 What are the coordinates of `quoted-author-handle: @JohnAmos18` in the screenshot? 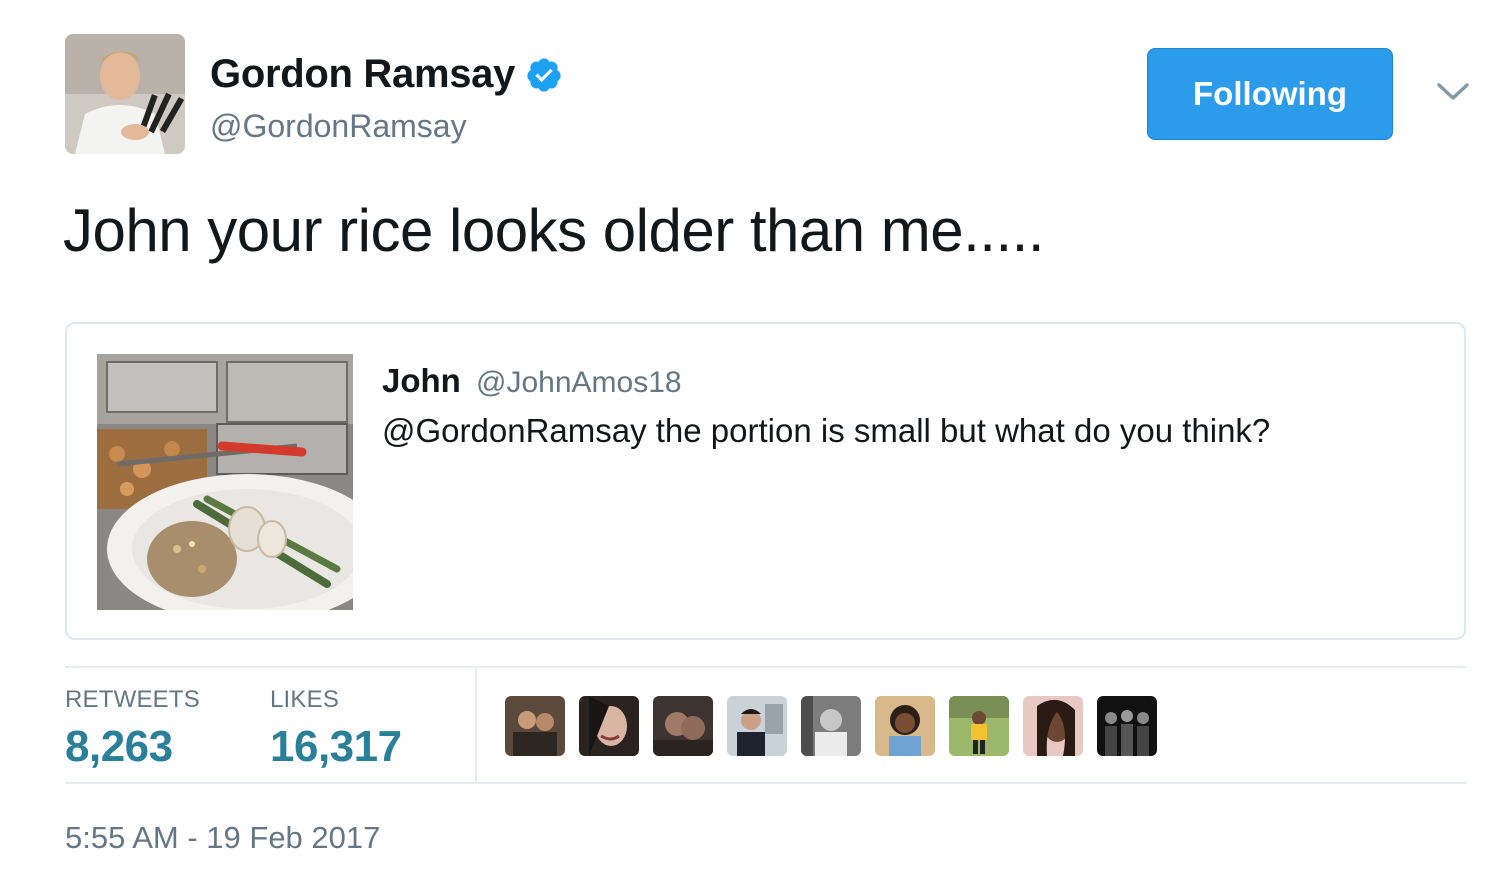 It's located at (579, 382).